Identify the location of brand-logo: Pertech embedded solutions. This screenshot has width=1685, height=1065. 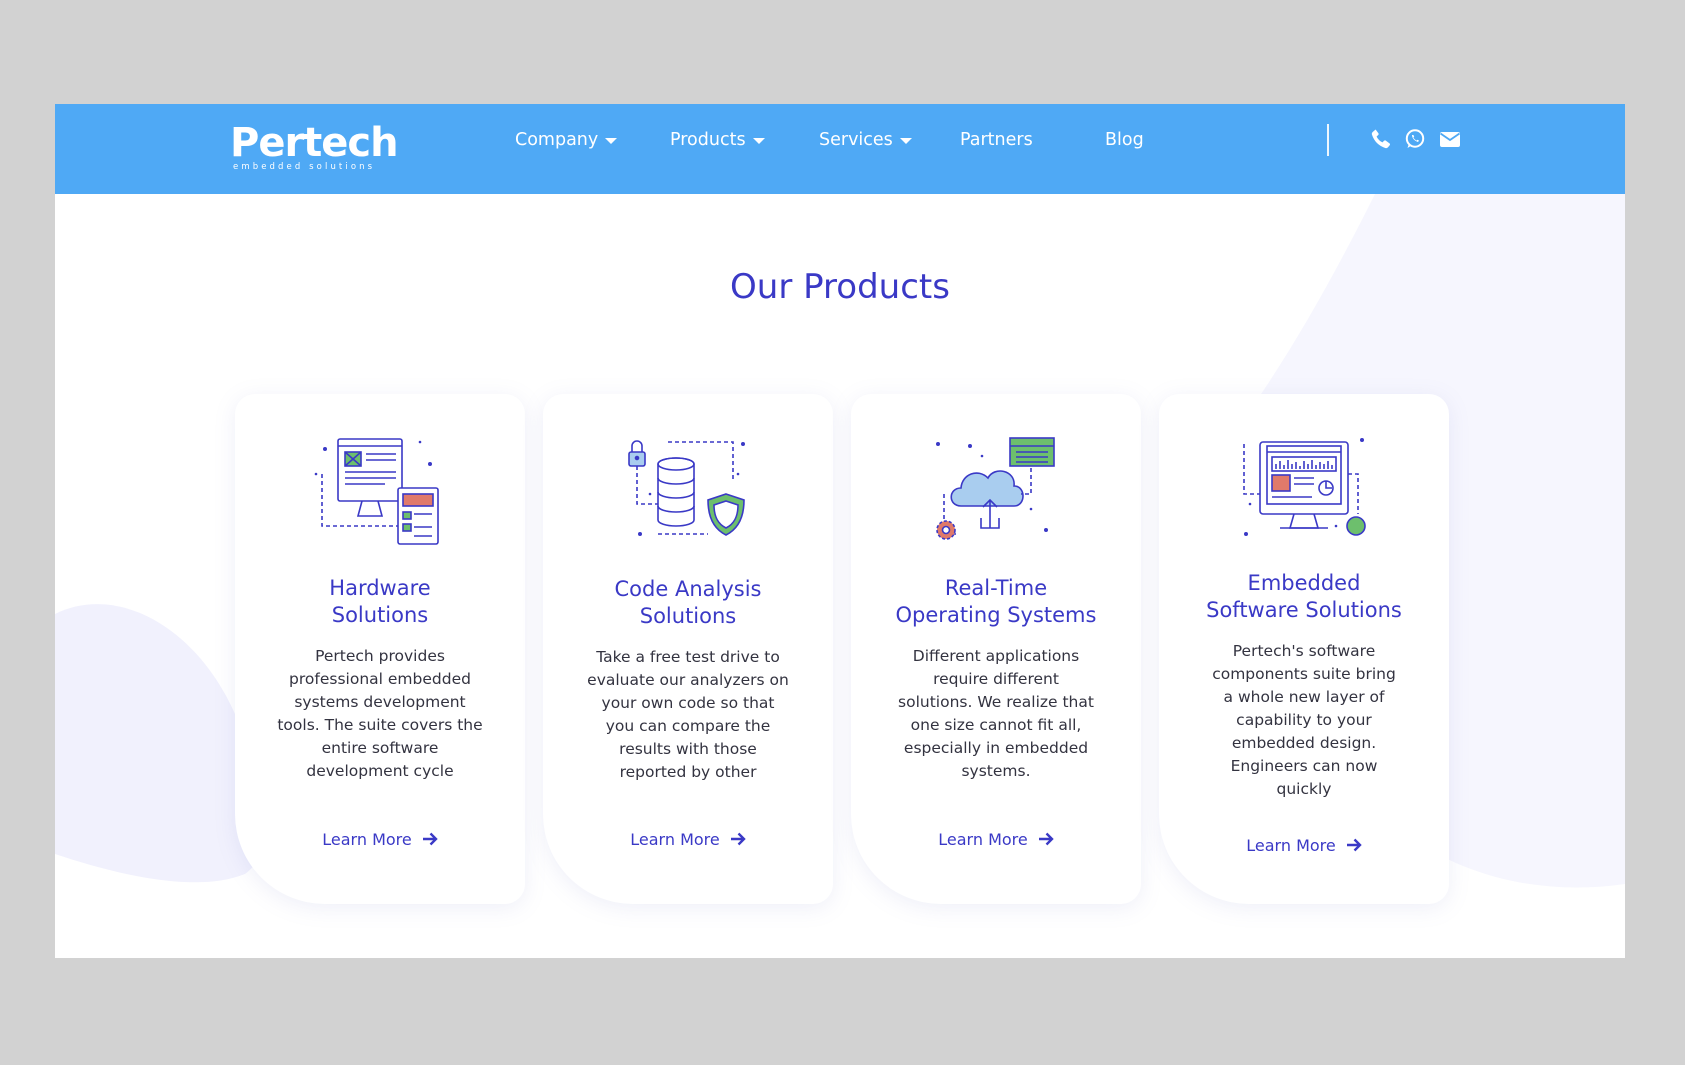
(315, 148).